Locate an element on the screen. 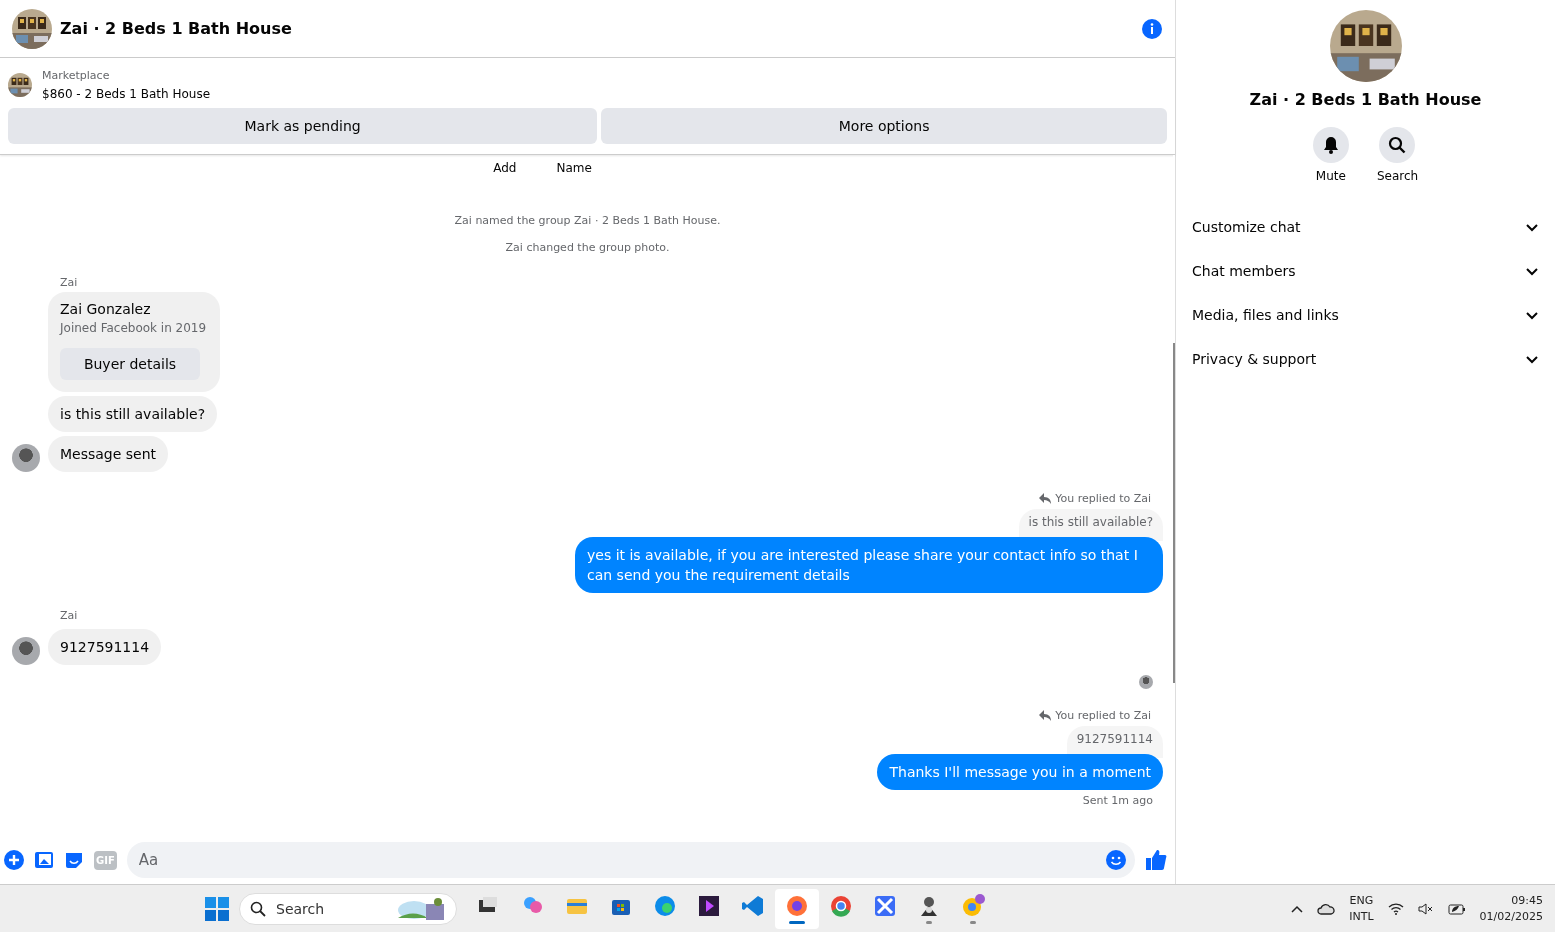  scrollbar is located at coordinates (1174, 513).